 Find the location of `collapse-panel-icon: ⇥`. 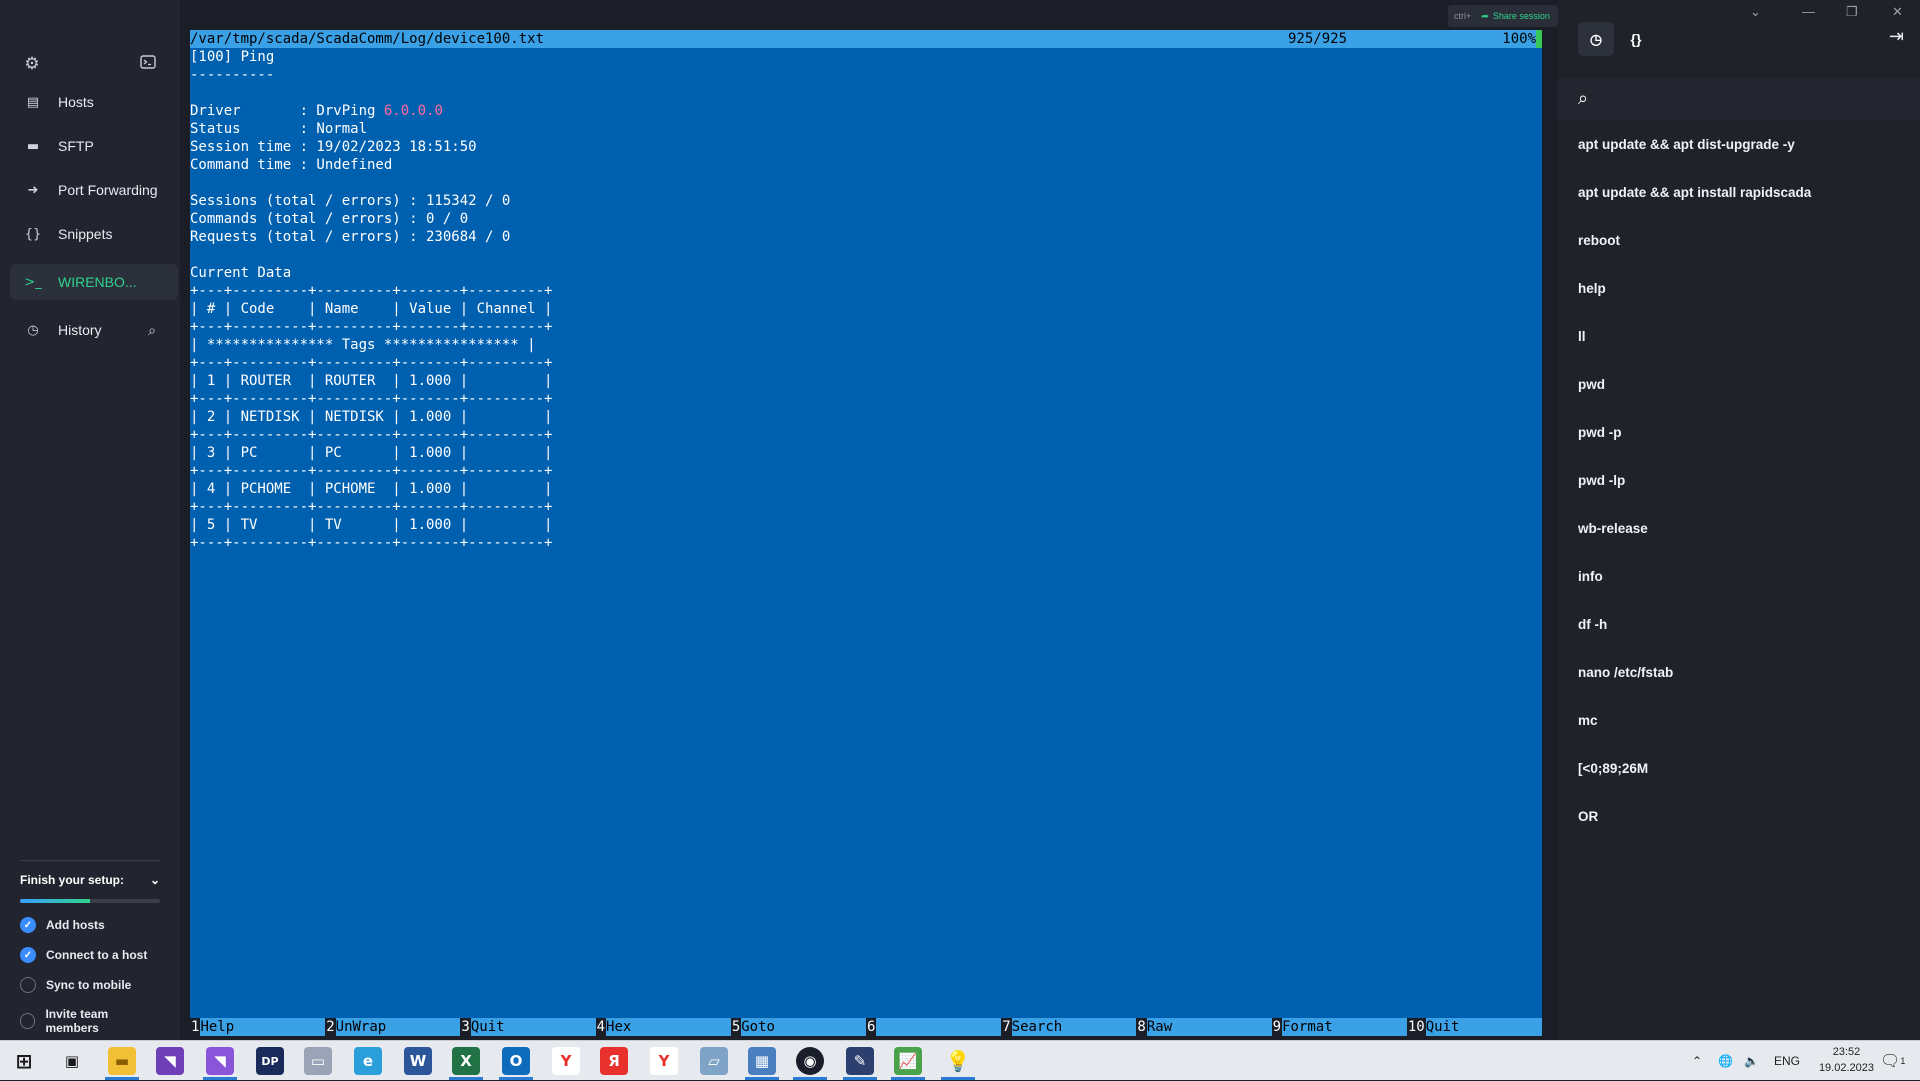

collapse-panel-icon: ⇥ is located at coordinates (1896, 36).